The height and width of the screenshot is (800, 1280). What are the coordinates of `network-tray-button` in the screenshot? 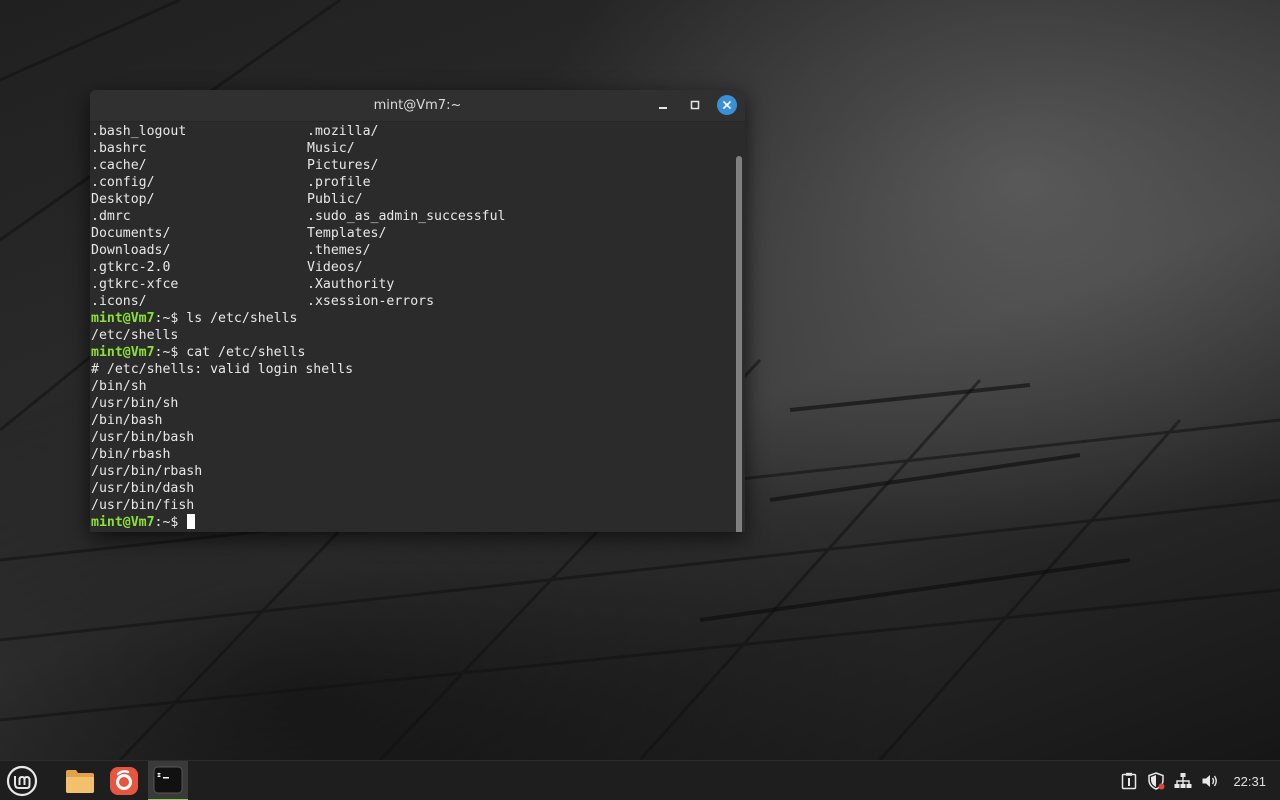 It's located at (1182, 780).